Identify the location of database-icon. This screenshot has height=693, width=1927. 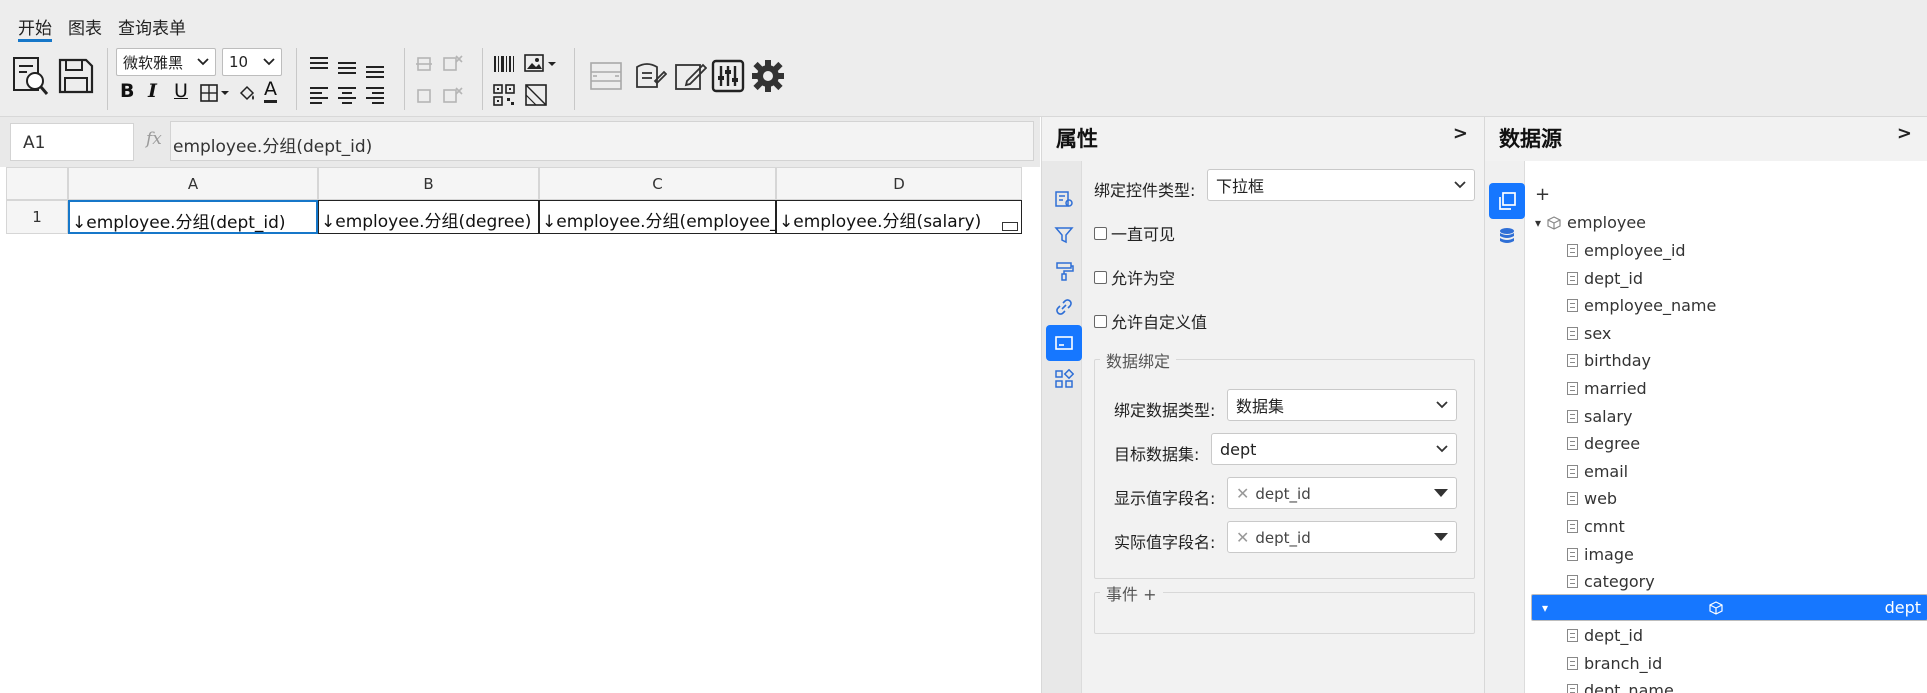
(1507, 237).